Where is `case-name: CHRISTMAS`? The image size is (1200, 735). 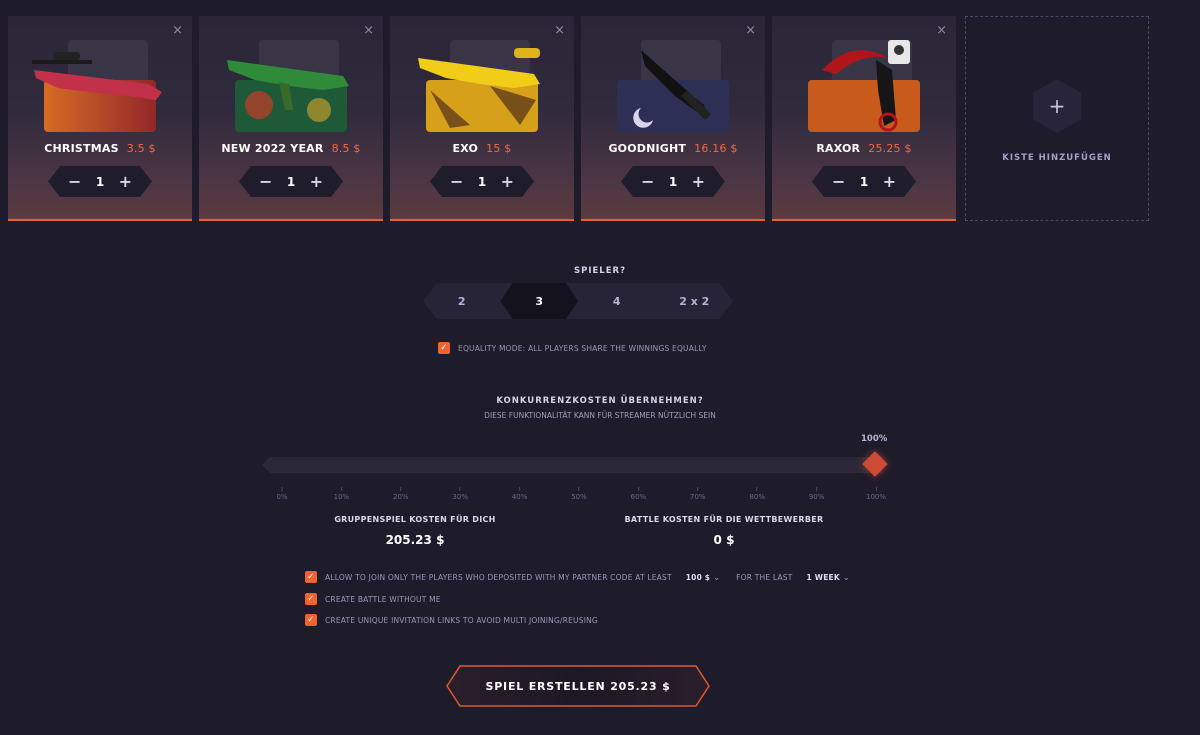
case-name: CHRISTMAS is located at coordinates (81, 148).